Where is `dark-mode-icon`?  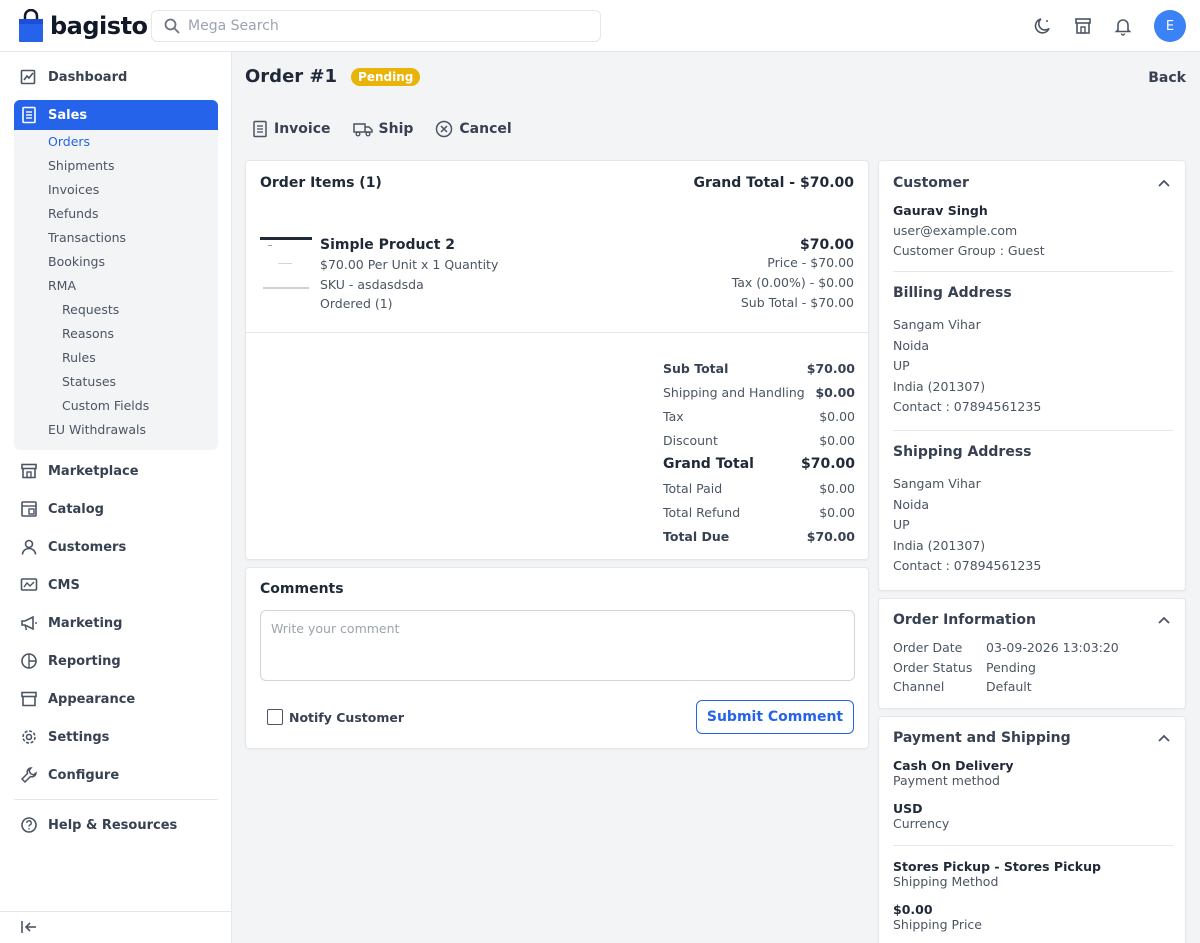
dark-mode-icon is located at coordinates (1043, 26).